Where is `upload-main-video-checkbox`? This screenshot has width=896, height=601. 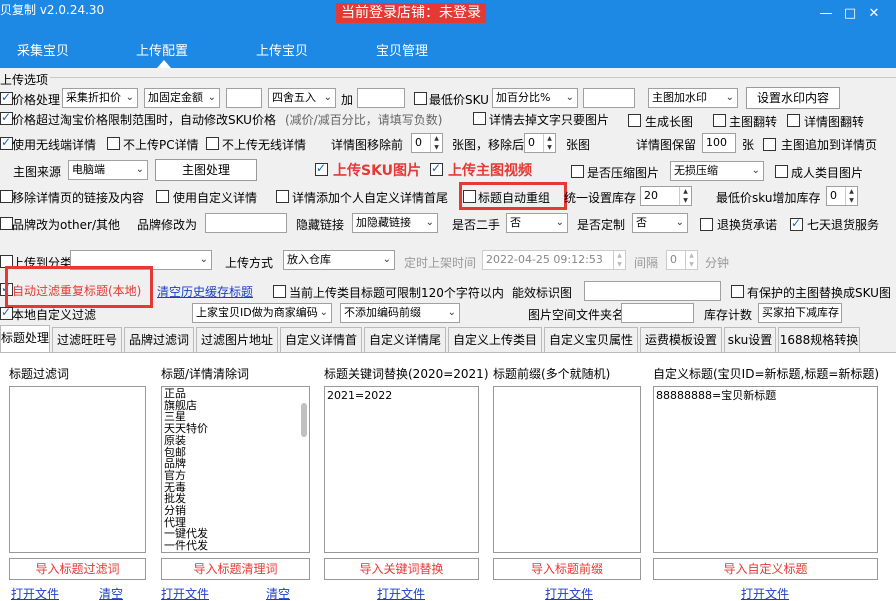
upload-main-video-checkbox is located at coordinates (436, 168).